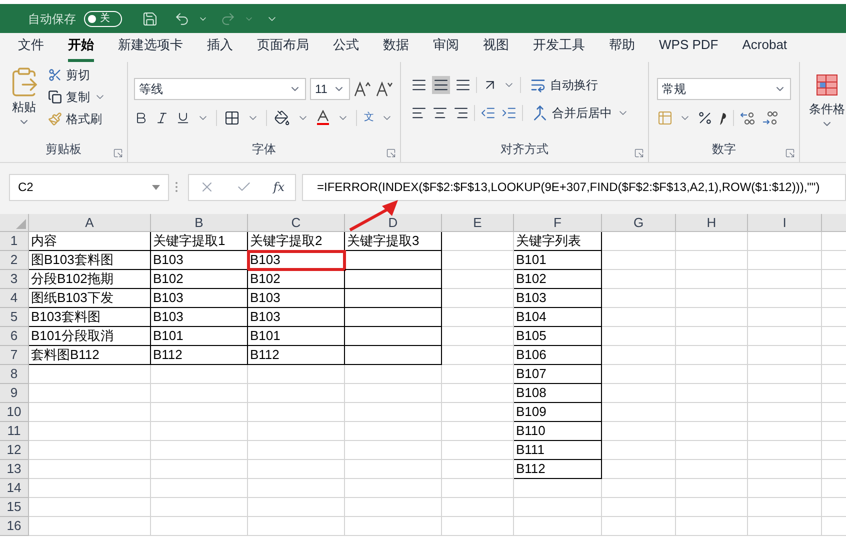  What do you see at coordinates (89, 187) in the screenshot?
I see `name-box: C2` at bounding box center [89, 187].